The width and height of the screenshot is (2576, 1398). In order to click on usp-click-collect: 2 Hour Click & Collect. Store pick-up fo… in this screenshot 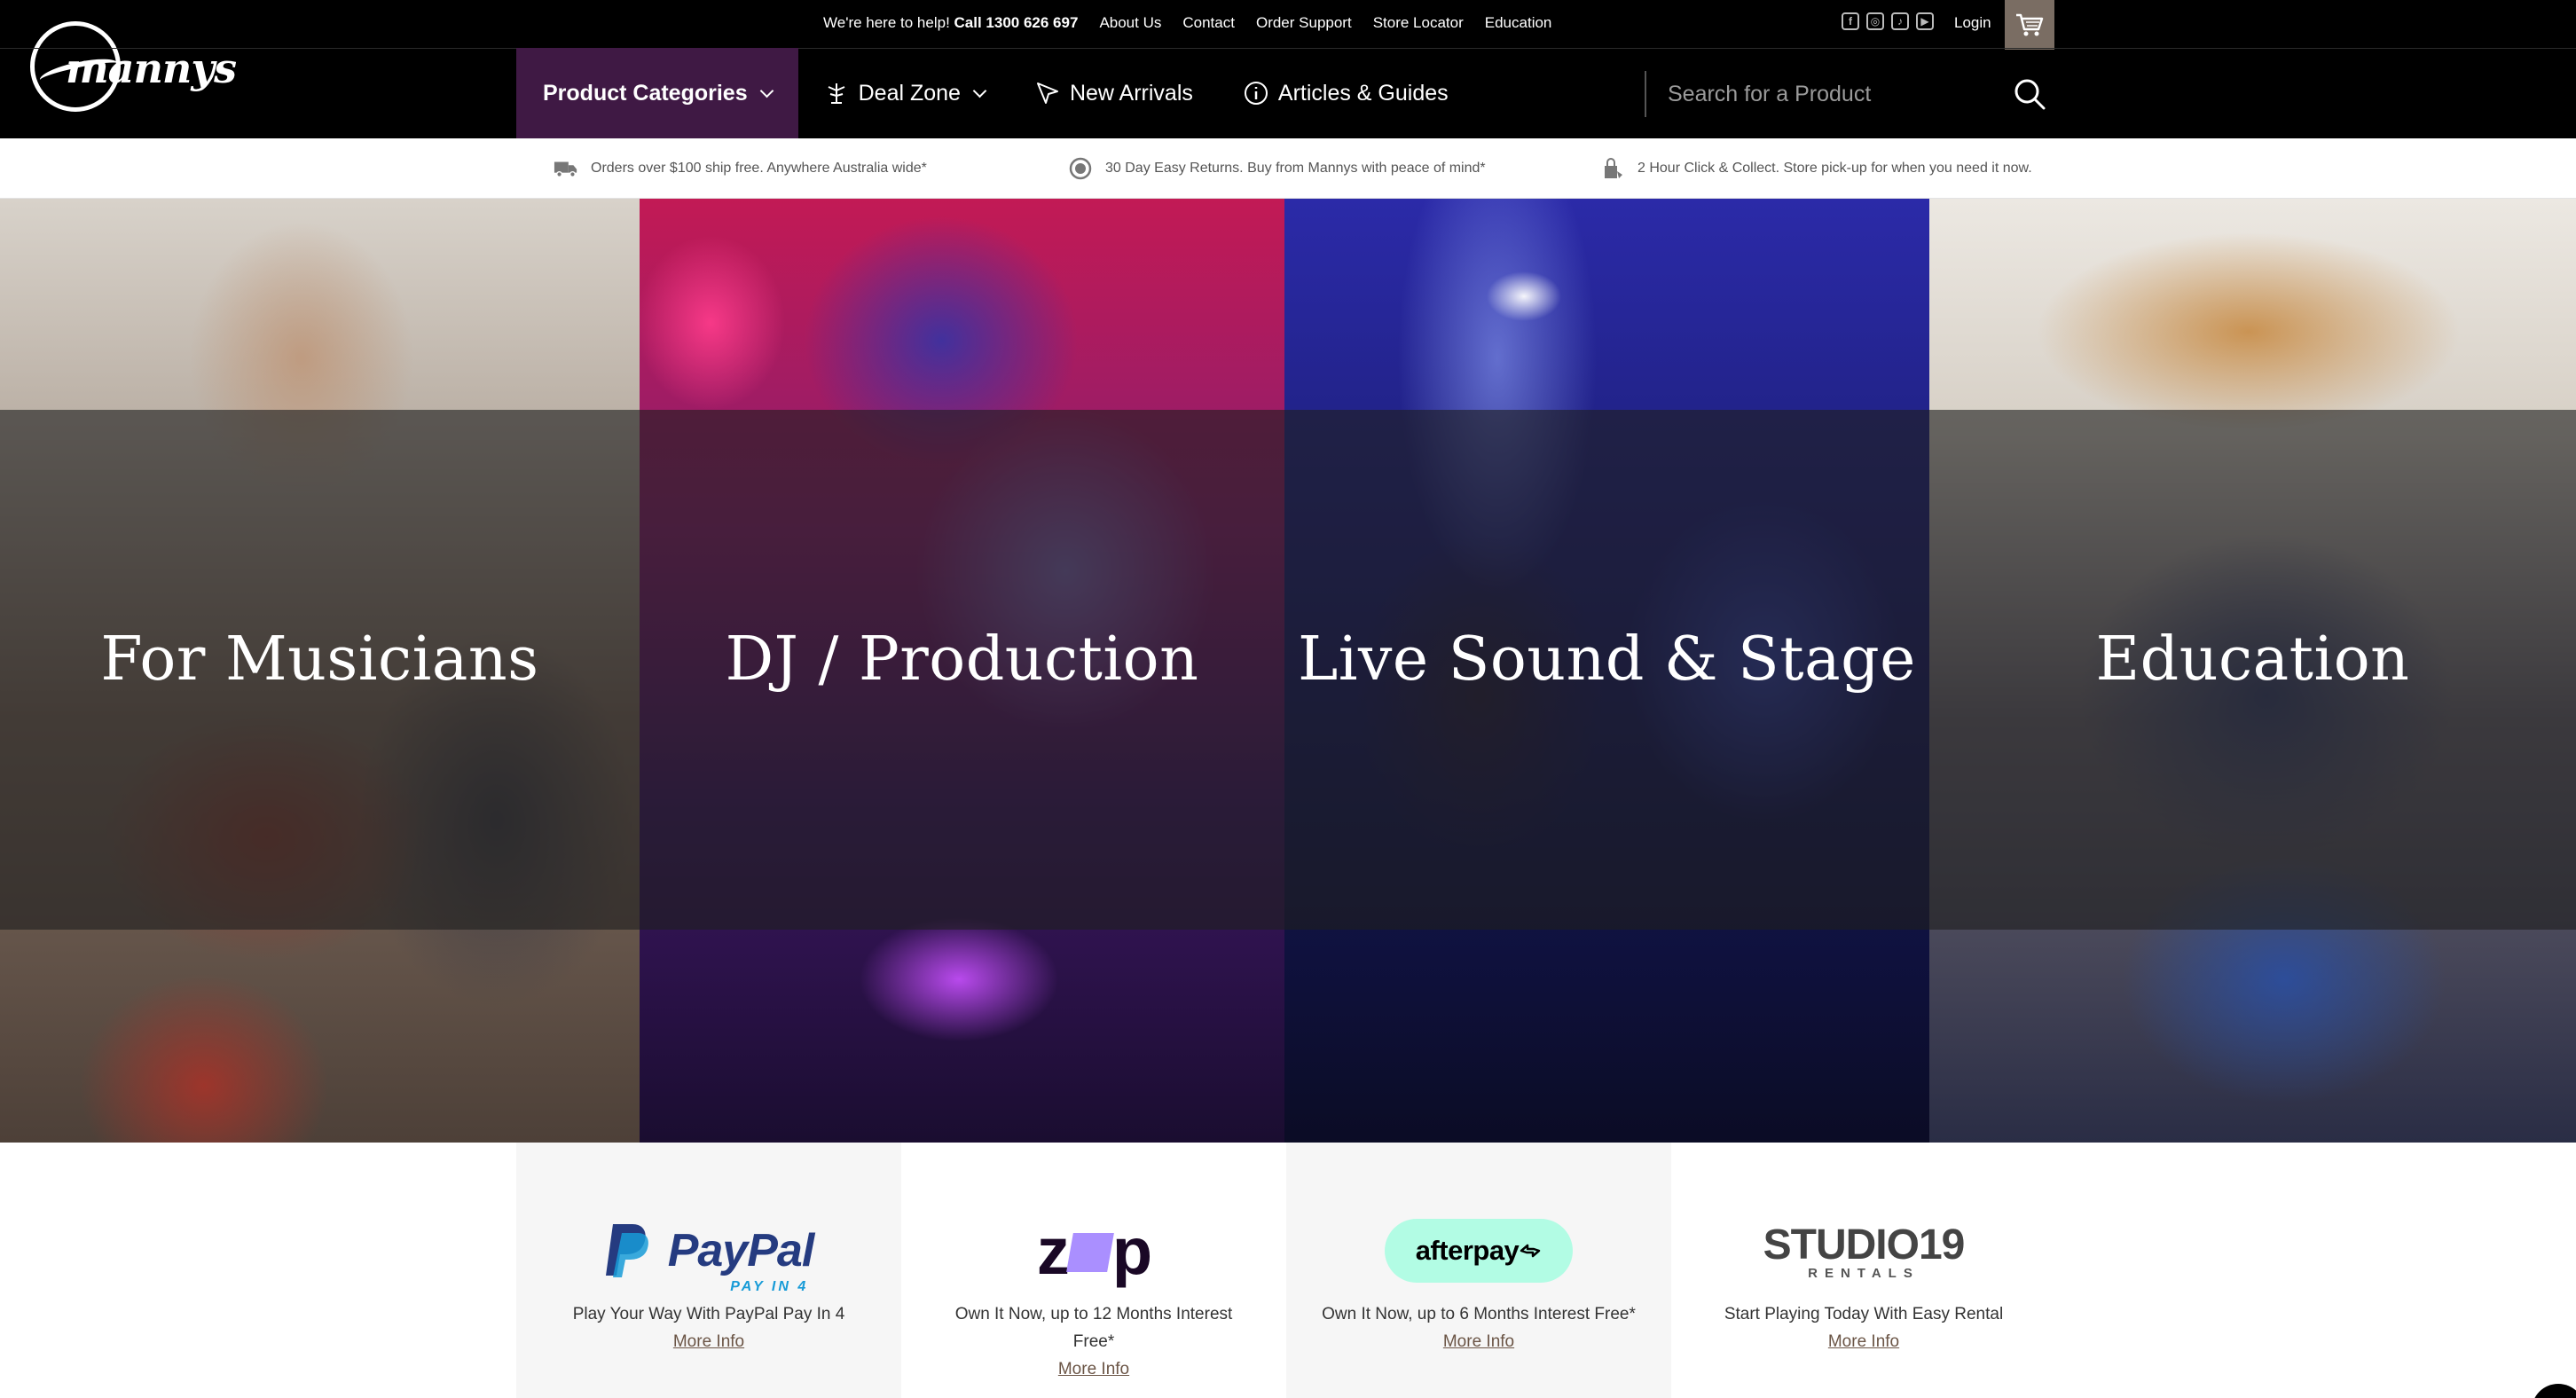, I will do `click(1816, 168)`.